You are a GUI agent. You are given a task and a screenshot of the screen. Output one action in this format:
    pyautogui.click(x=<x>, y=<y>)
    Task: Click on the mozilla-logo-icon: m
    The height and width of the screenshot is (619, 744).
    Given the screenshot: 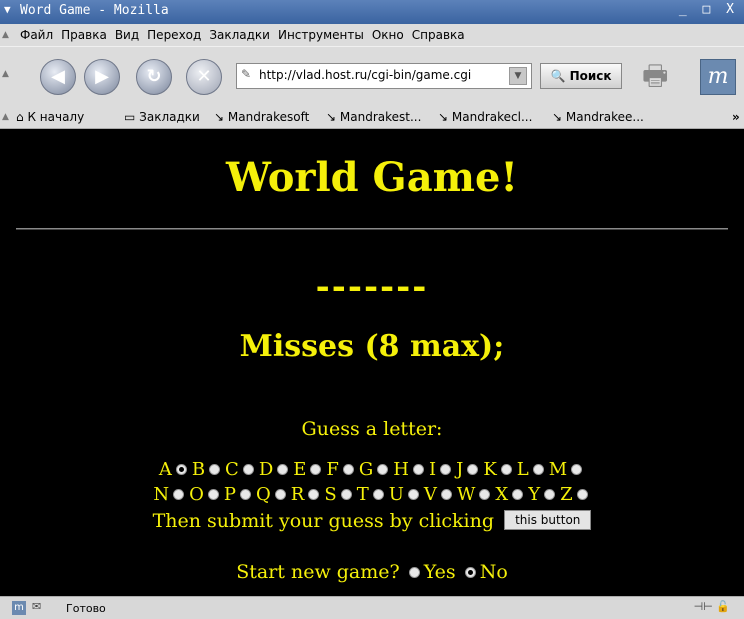 What is the action you would take?
    pyautogui.click(x=718, y=77)
    